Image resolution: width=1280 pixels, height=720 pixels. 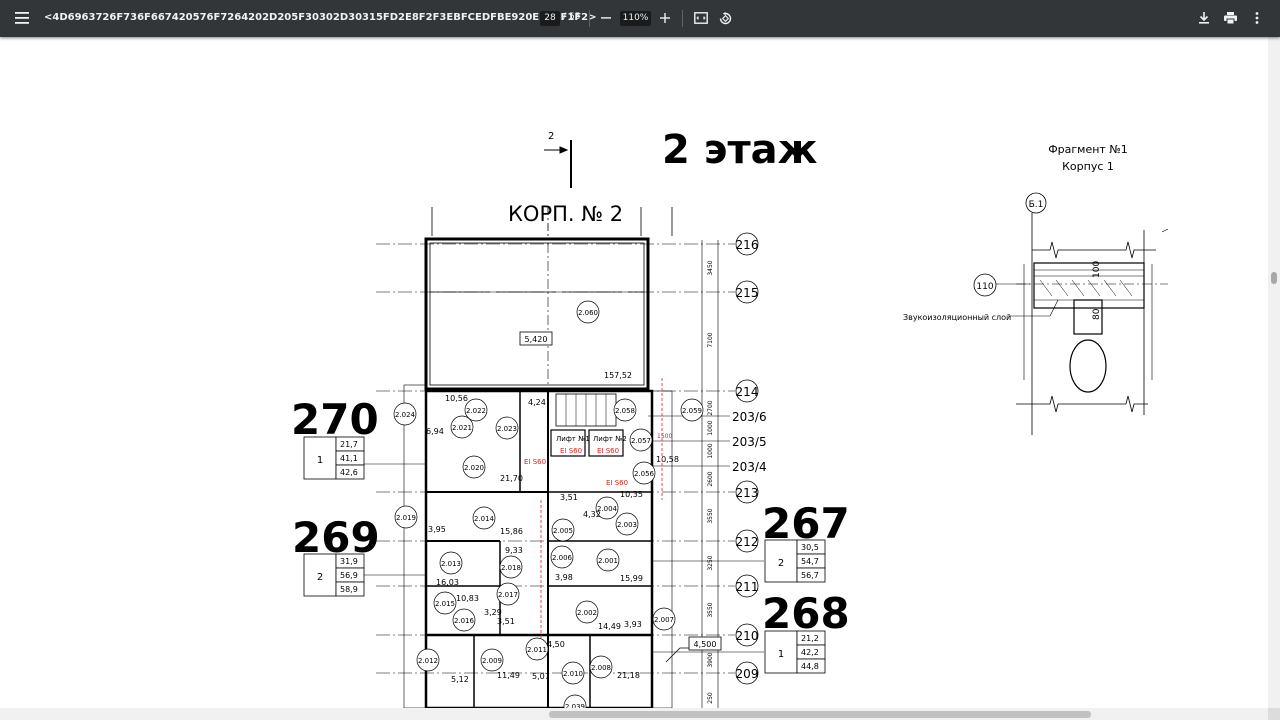 I want to click on room-area: 14,49, so click(x=609, y=626).